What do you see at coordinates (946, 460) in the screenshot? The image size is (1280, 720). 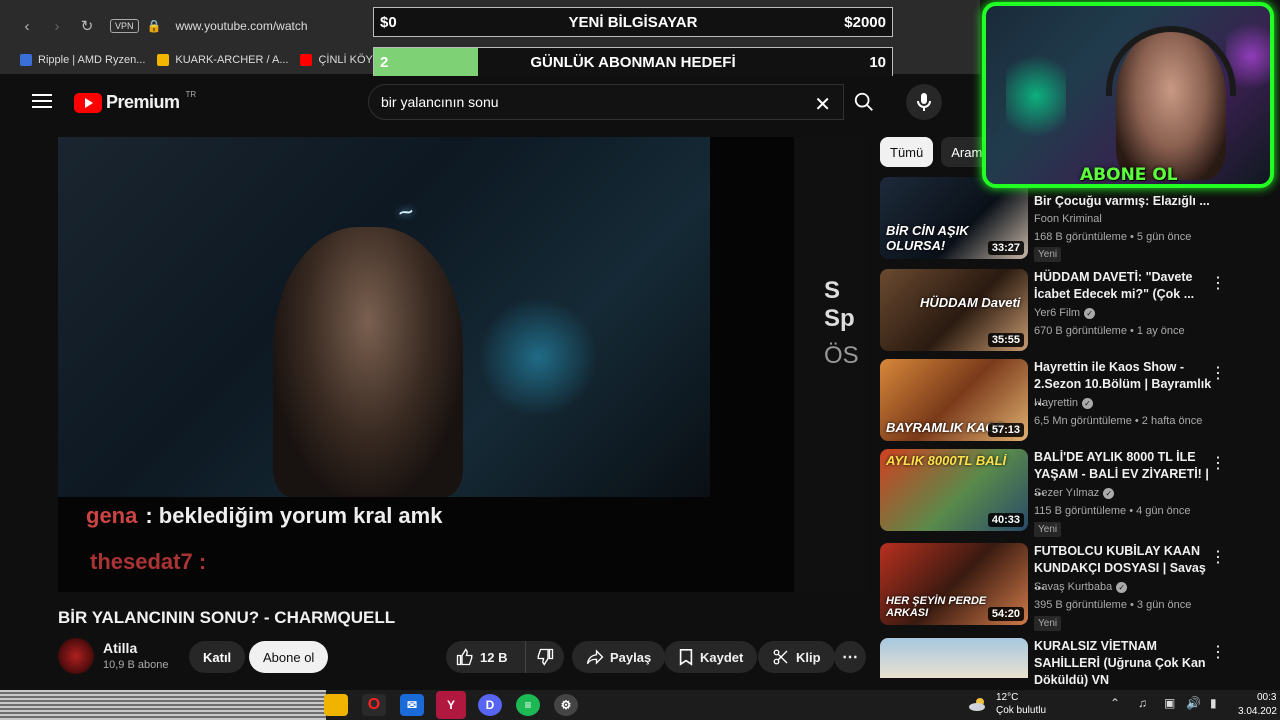 I see `thumbnail-caption: AYLIK 8000TL BALİ` at bounding box center [946, 460].